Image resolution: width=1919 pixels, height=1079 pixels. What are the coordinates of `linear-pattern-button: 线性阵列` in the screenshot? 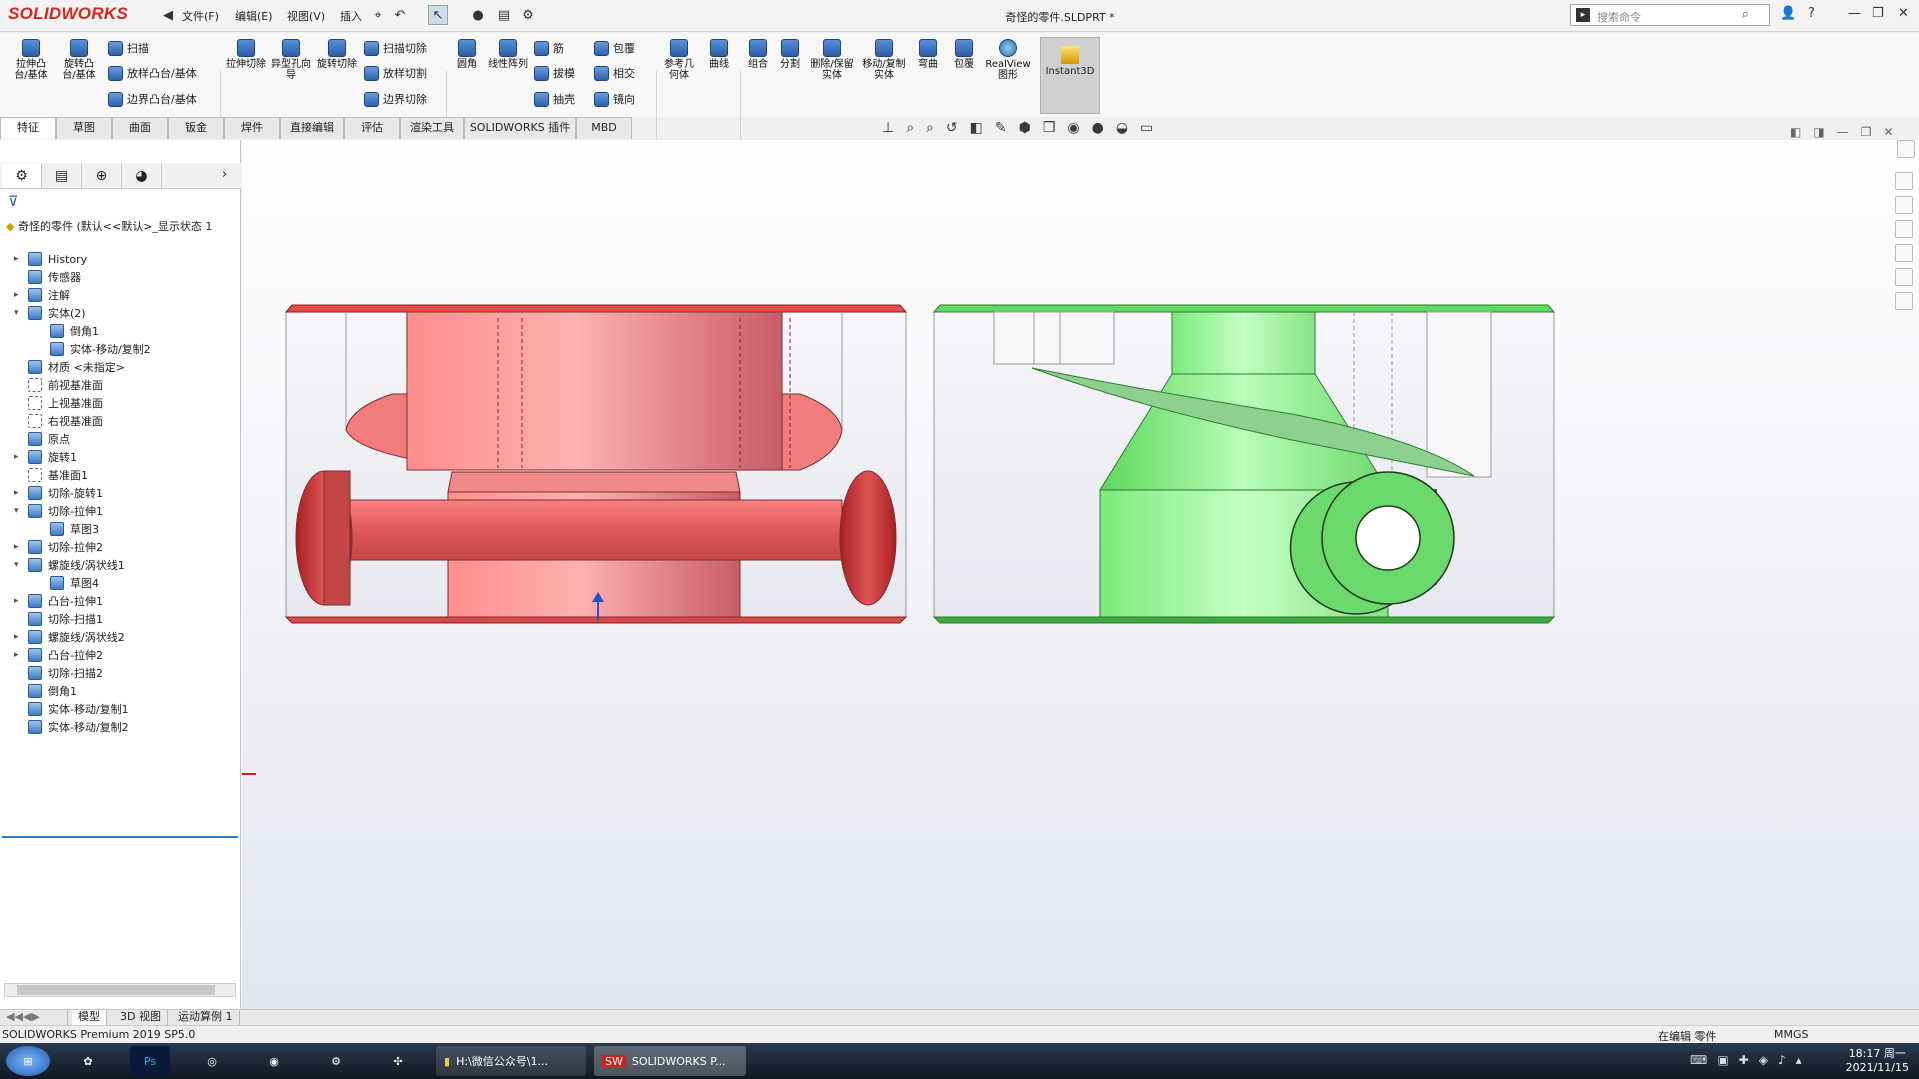 It's located at (508, 54).